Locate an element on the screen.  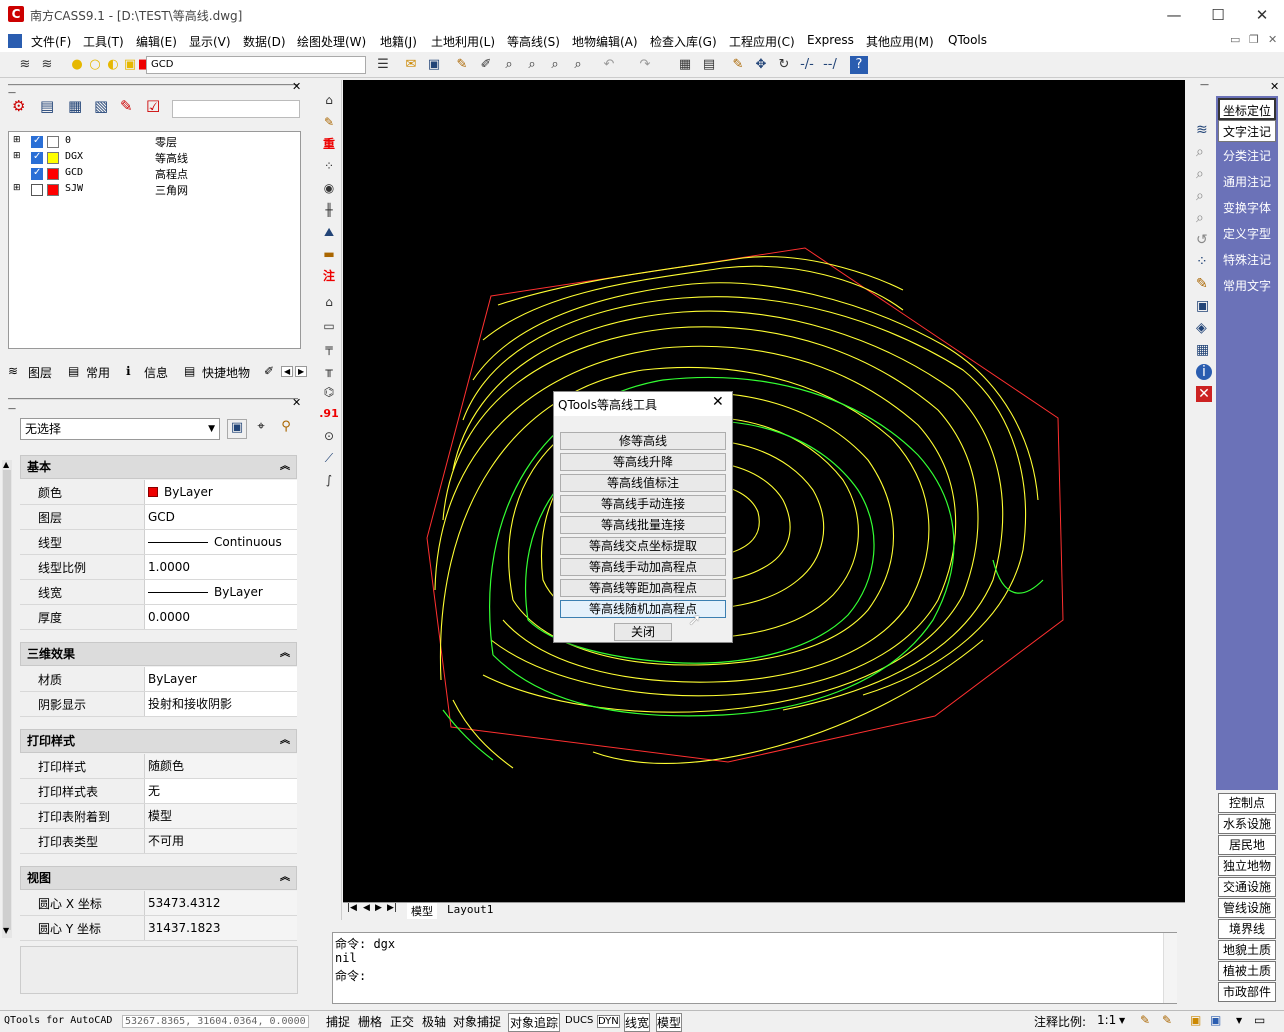
prop-row-tabletype: 打印表类型 不可用 is located at coordinates (158, 841).